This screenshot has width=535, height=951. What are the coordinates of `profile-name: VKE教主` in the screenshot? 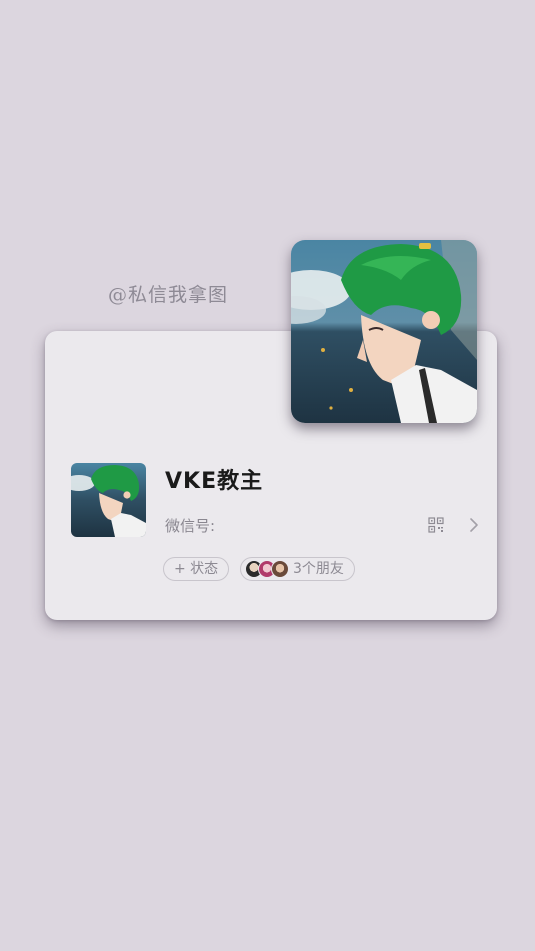 It's located at (214, 481).